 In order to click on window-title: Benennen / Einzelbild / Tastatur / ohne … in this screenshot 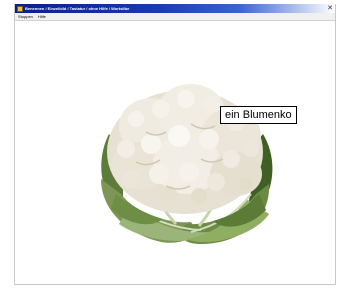, I will do `click(77, 8)`.